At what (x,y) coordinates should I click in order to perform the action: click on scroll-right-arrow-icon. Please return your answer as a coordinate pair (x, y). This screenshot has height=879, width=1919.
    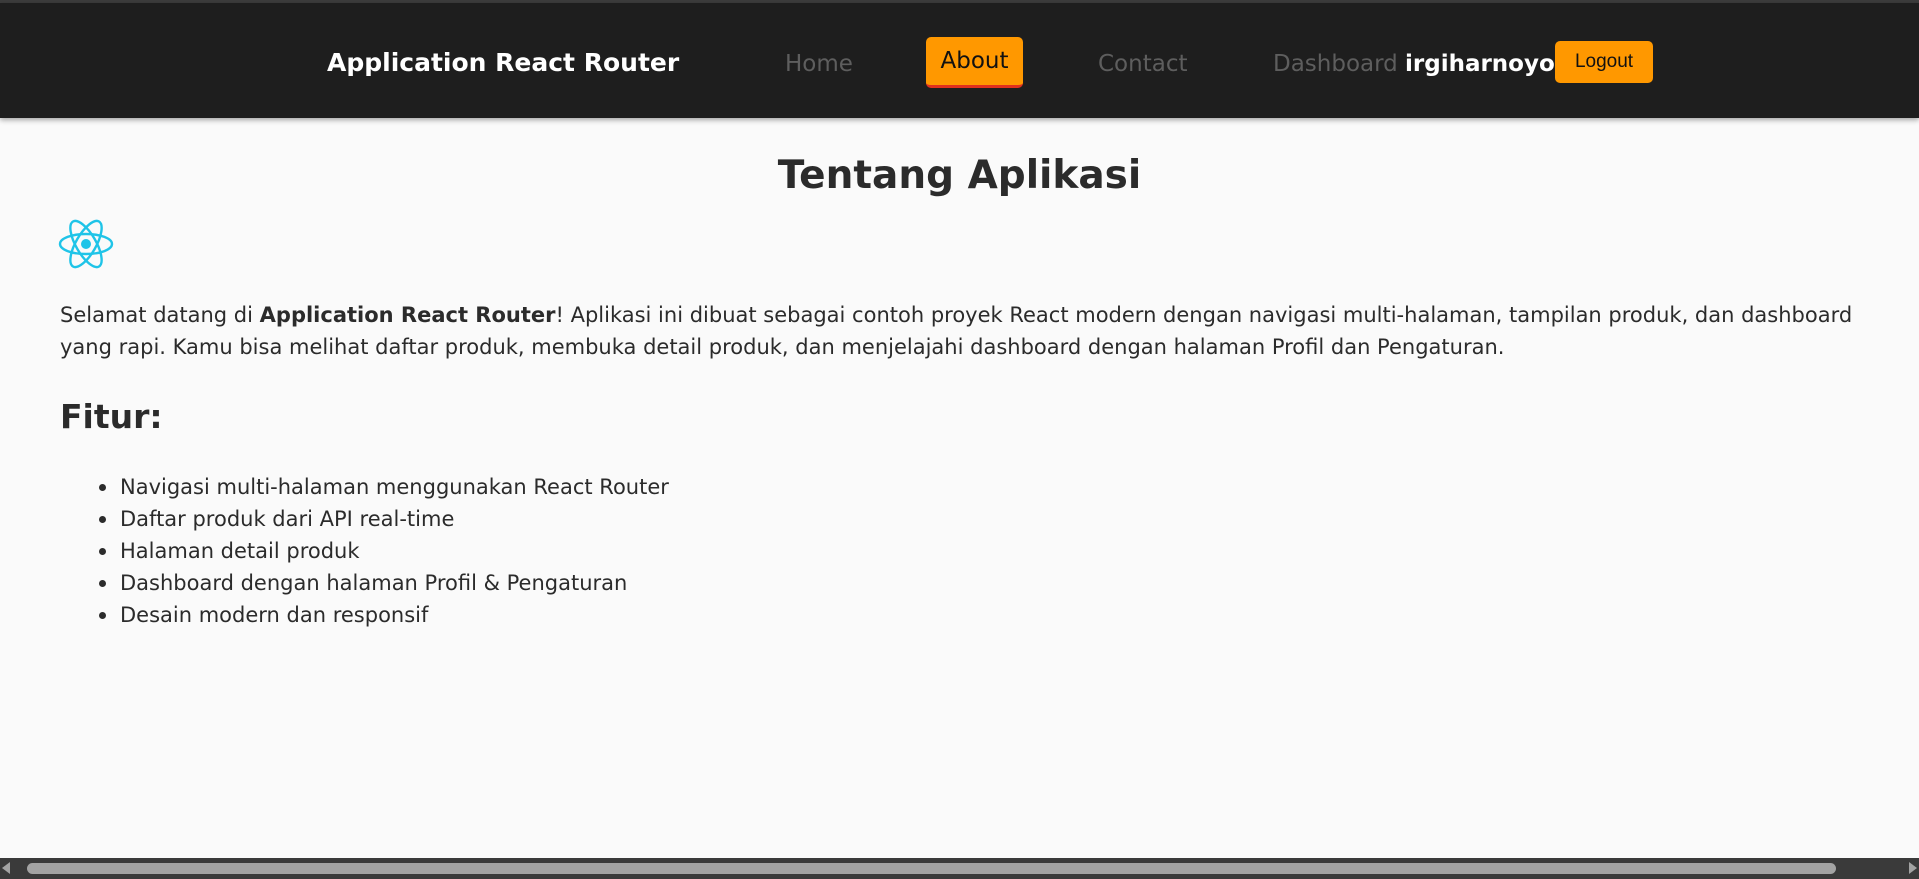
    Looking at the image, I should click on (1913, 868).